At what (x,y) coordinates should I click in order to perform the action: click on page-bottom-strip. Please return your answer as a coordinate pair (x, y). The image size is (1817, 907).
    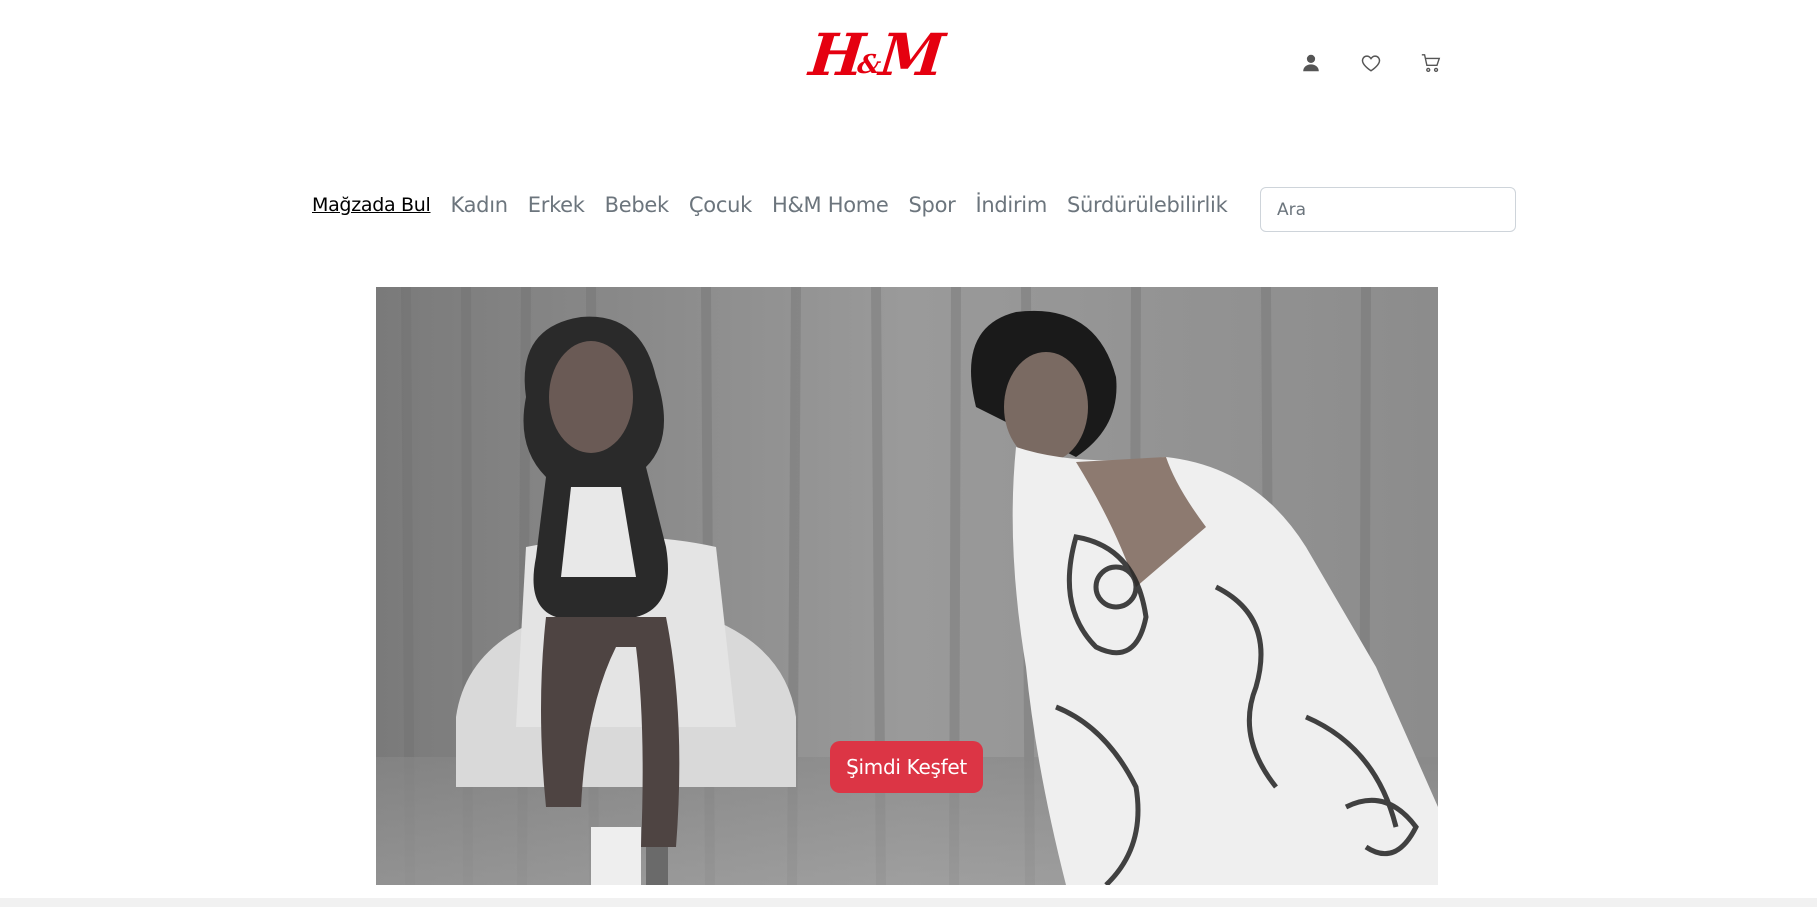
    Looking at the image, I should click on (908, 902).